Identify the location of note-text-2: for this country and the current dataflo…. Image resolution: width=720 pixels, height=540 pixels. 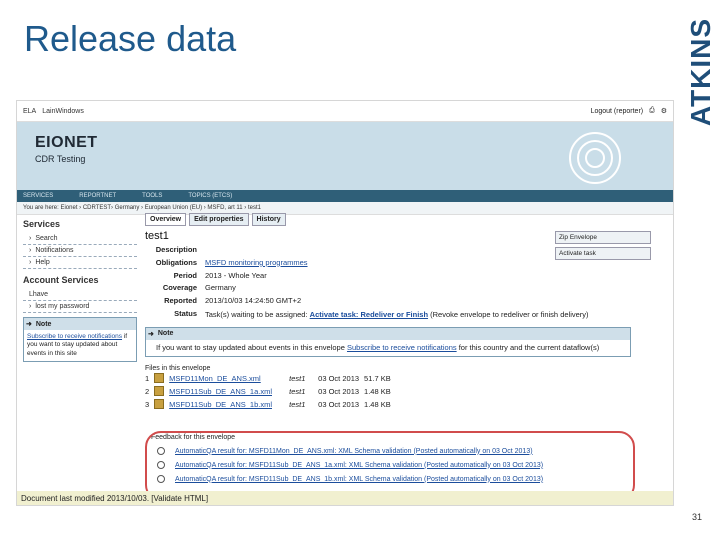
(529, 347).